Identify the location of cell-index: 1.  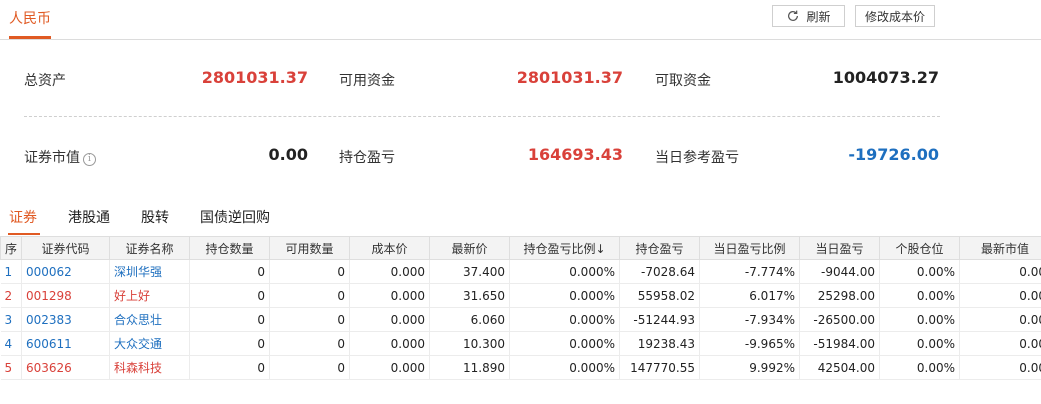
(11, 271).